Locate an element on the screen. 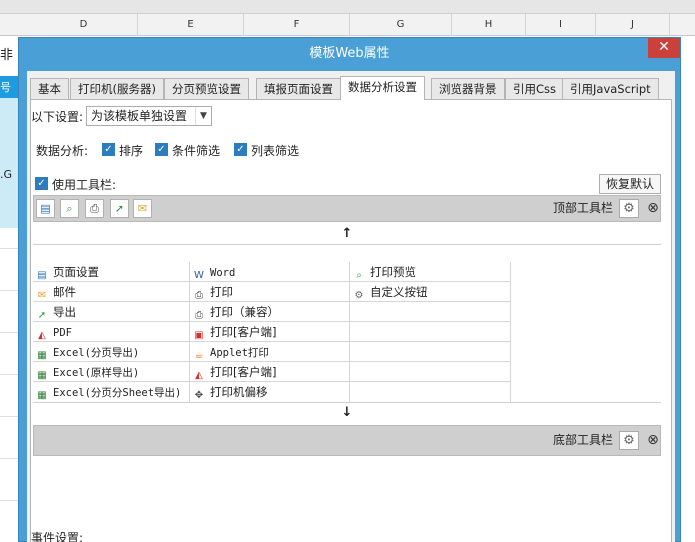 This screenshot has height=542, width=695. tab-page-preview-settings: 分页预览设置 is located at coordinates (206, 88).